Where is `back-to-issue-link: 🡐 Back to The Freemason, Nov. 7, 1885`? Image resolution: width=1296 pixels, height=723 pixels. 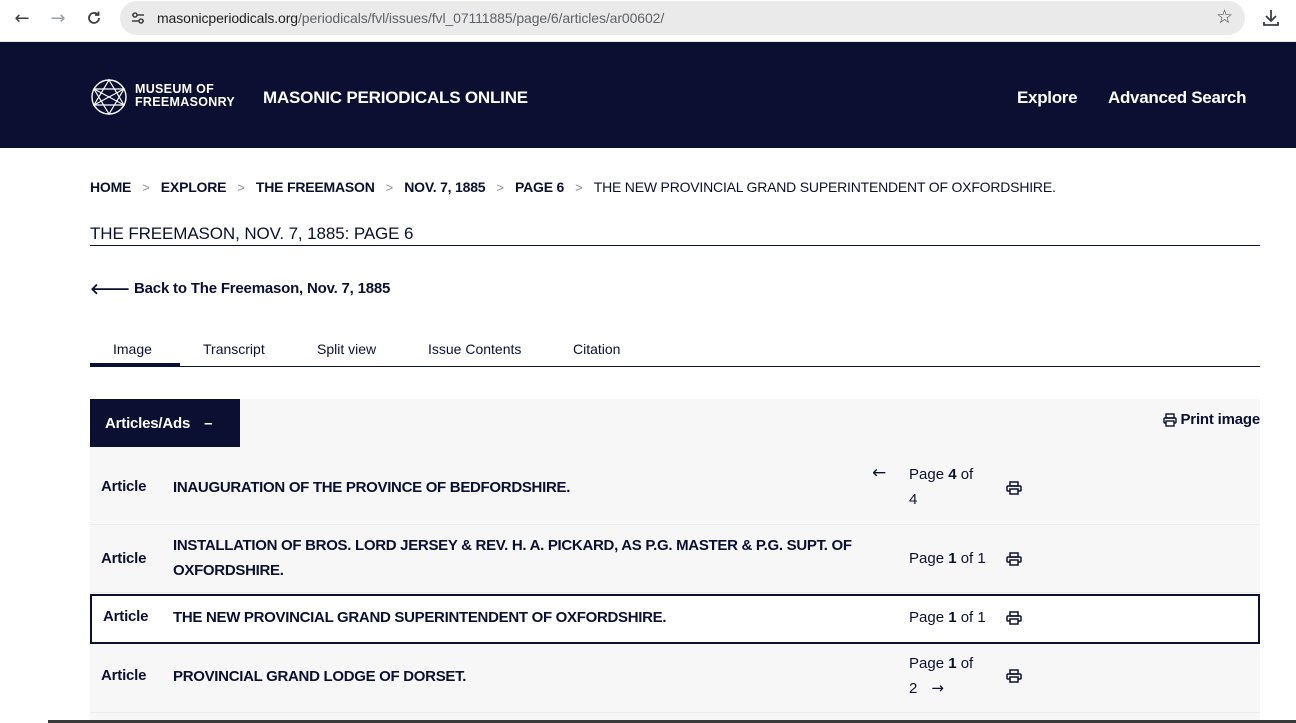 back-to-issue-link: 🡐 Back to The Freemason, Nov. 7, 1885 is located at coordinates (240, 288).